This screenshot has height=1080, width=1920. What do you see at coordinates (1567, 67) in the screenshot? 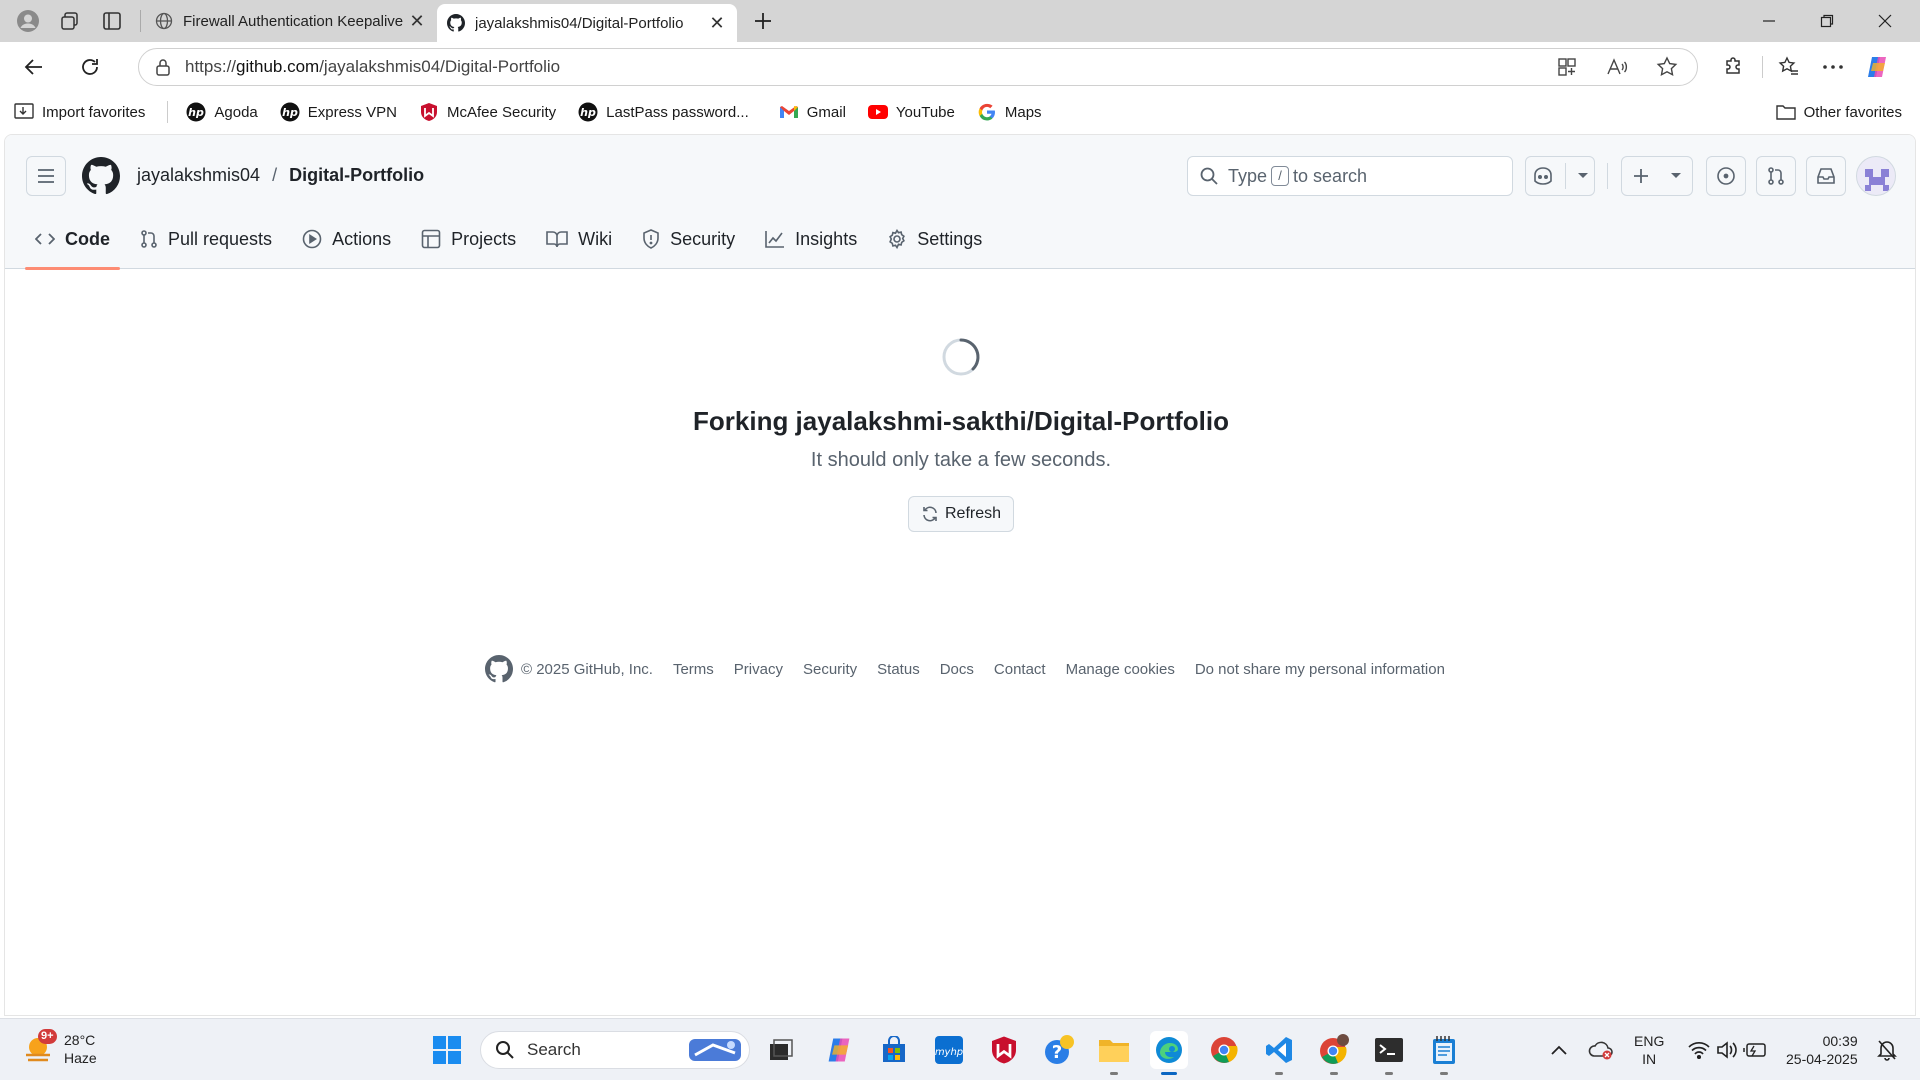
I see `app-available-icon` at bounding box center [1567, 67].